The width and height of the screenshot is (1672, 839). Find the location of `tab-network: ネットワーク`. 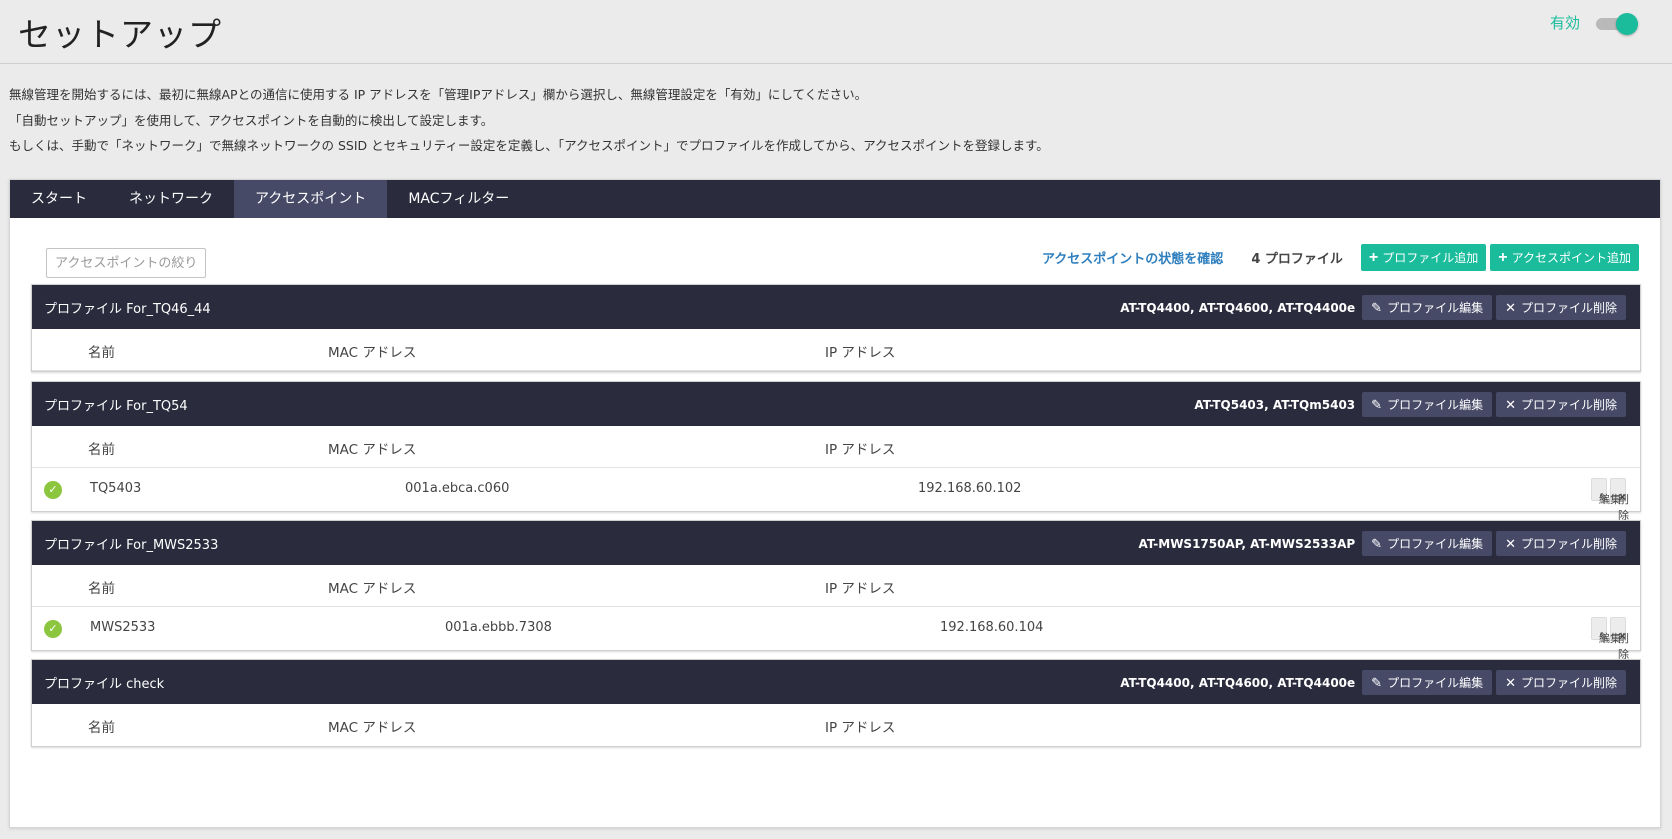

tab-network: ネットワーク is located at coordinates (171, 199).